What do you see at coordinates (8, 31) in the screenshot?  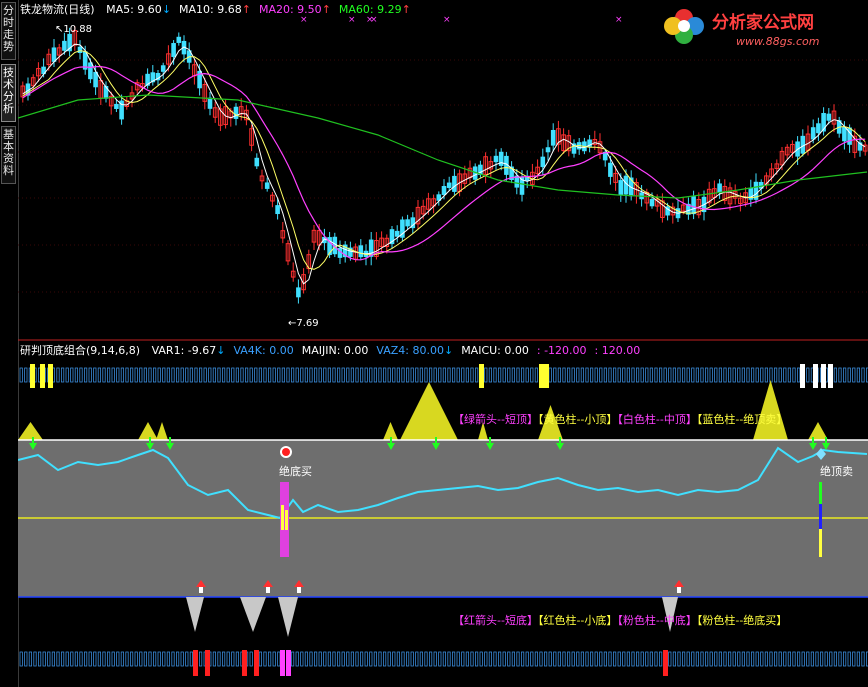 I see `tab-intraday: 分时走势` at bounding box center [8, 31].